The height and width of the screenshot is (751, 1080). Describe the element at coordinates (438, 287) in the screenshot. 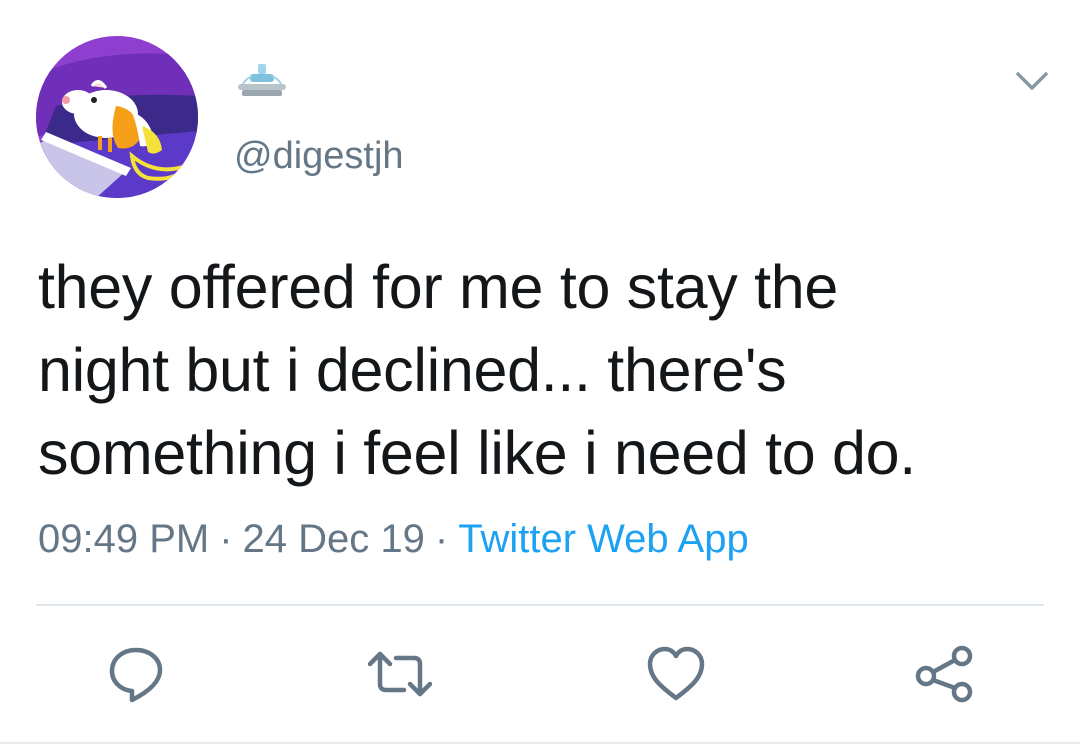

I see `tweet-line: they offered for me to stay the` at that location.